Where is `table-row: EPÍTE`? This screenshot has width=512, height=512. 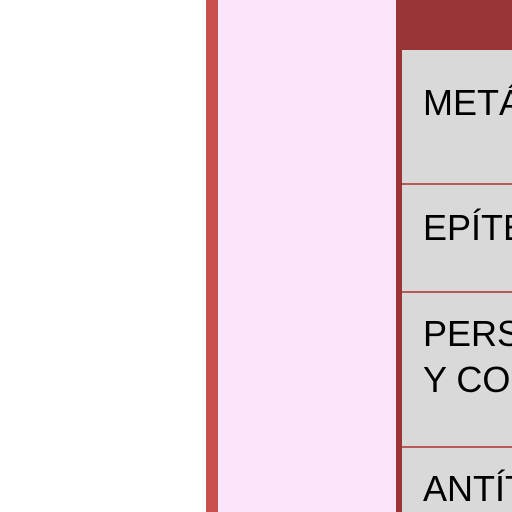
table-row: EPÍTE is located at coordinates (457, 239).